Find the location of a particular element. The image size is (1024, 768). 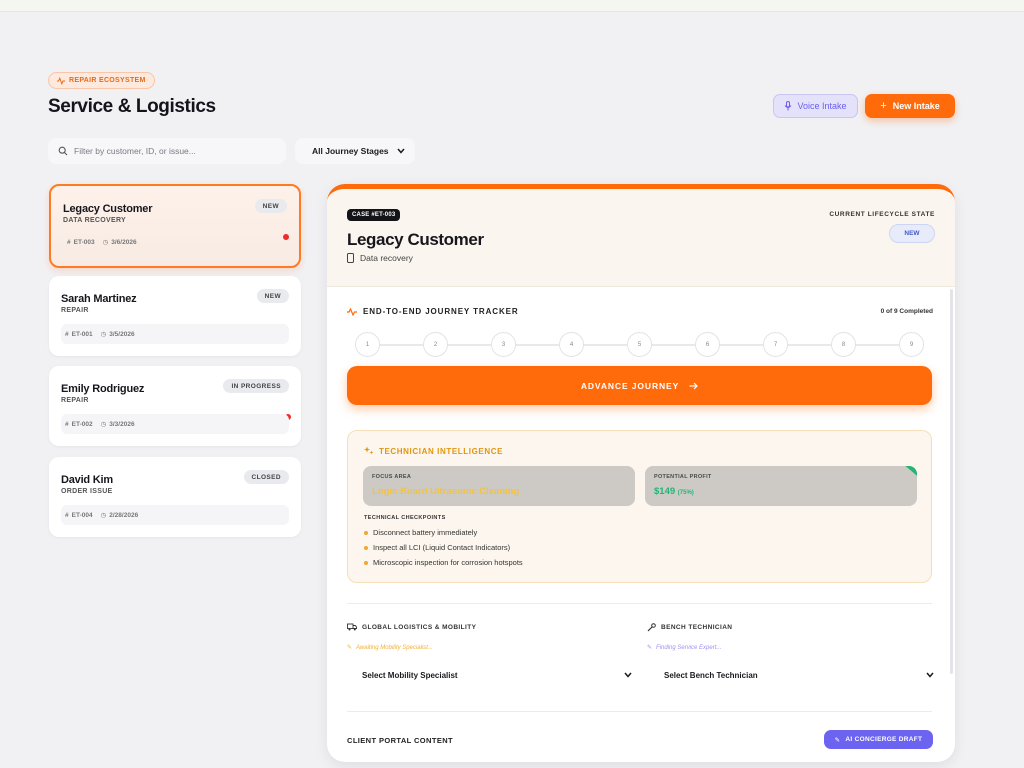

case-id: ET-004 is located at coordinates (82, 515).